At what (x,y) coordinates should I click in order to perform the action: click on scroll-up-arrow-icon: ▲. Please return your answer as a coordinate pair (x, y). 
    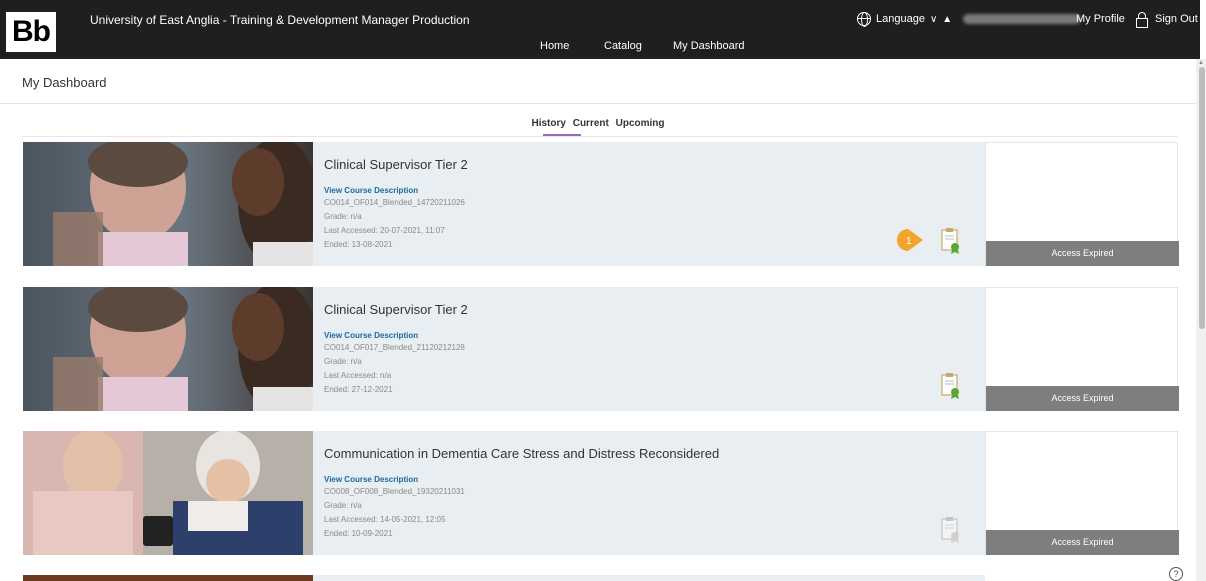
    Looking at the image, I should click on (1201, 63).